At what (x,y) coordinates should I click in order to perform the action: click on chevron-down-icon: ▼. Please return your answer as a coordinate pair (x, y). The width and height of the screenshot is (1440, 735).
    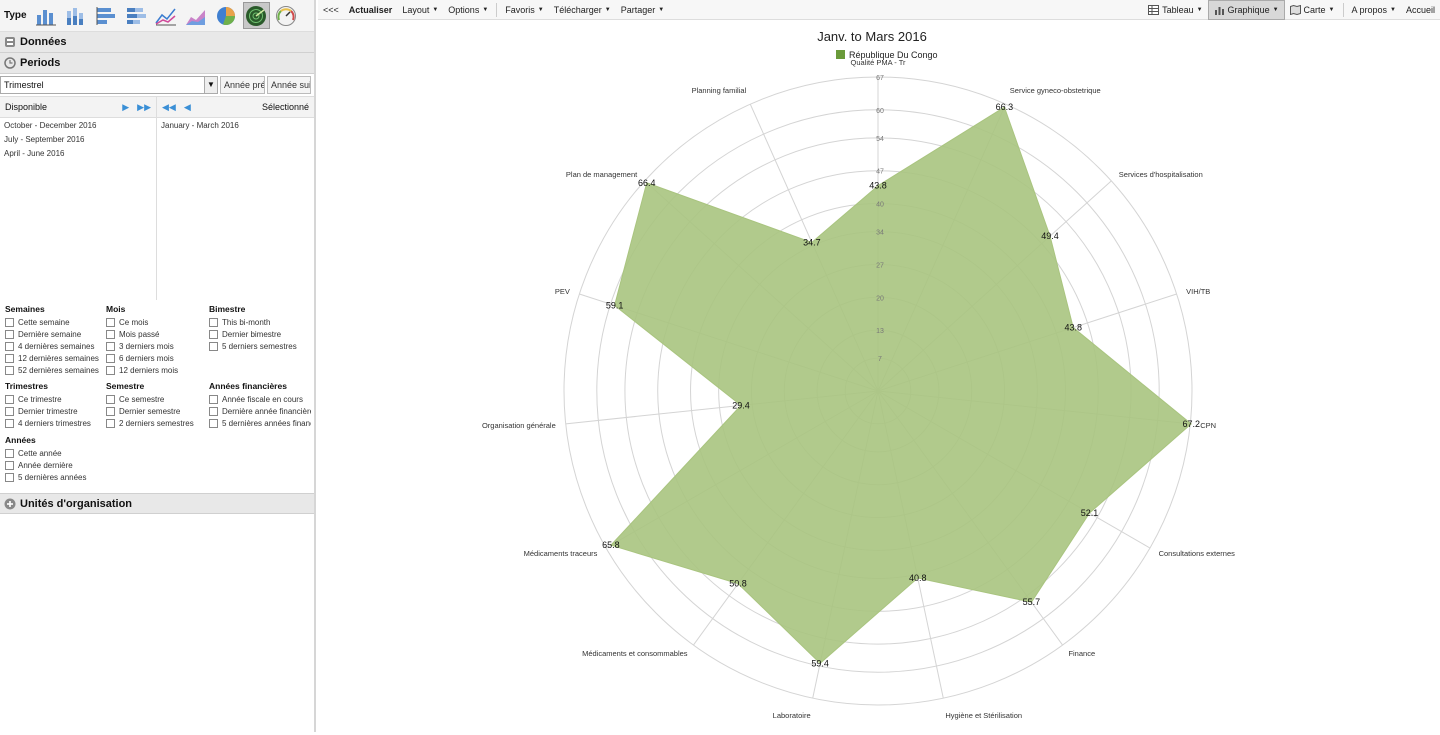
    Looking at the image, I should click on (210, 85).